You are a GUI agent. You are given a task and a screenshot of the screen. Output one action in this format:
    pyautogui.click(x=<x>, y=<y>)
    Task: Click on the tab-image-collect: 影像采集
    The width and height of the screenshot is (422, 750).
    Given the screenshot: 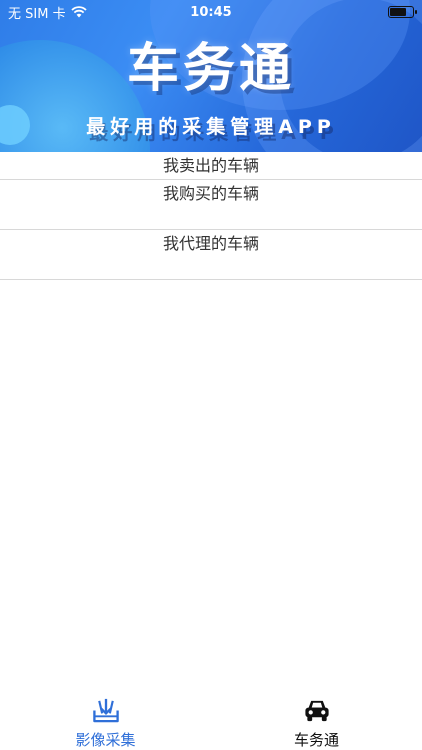 What is the action you would take?
    pyautogui.click(x=105, y=715)
    